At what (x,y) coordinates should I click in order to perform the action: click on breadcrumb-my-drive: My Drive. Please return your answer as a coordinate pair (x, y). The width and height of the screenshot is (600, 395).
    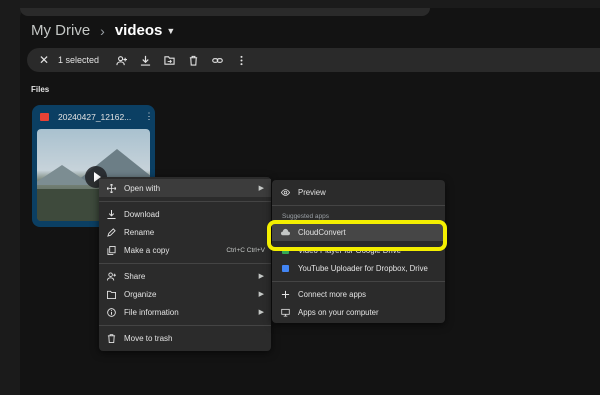
    Looking at the image, I should click on (60, 30).